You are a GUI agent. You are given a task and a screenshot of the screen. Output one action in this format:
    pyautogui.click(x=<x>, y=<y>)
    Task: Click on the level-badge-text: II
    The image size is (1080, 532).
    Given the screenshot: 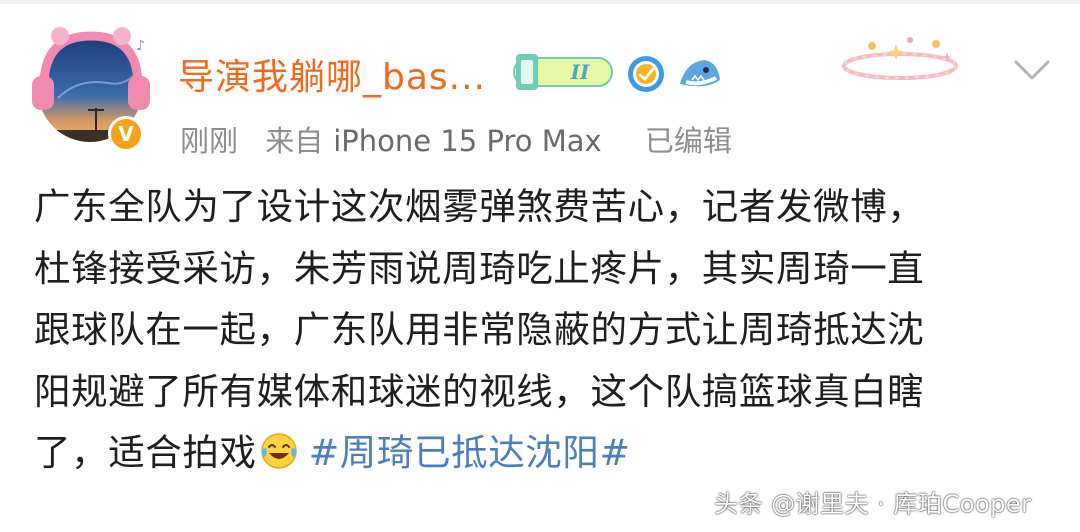 What is the action you would take?
    pyautogui.click(x=580, y=72)
    